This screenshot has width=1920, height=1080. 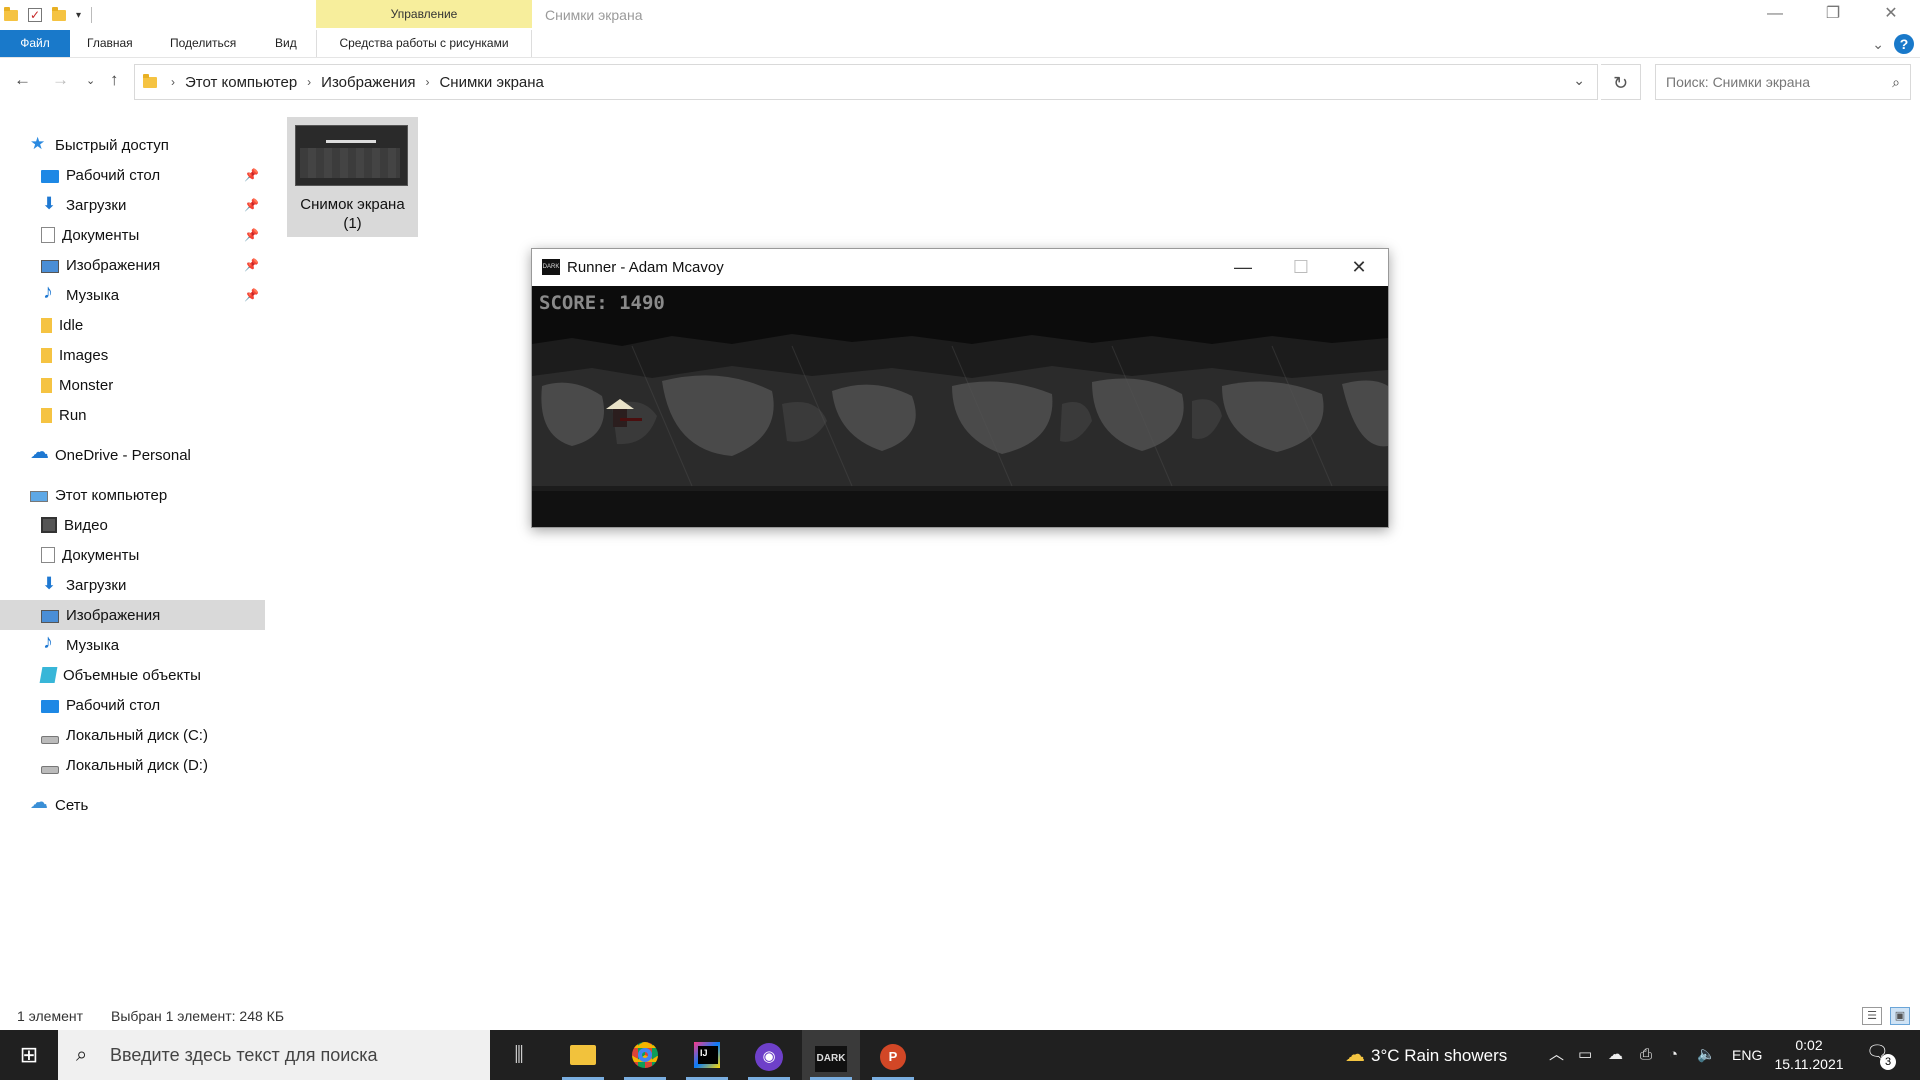 I want to click on folder-icon, so click(x=46, y=385).